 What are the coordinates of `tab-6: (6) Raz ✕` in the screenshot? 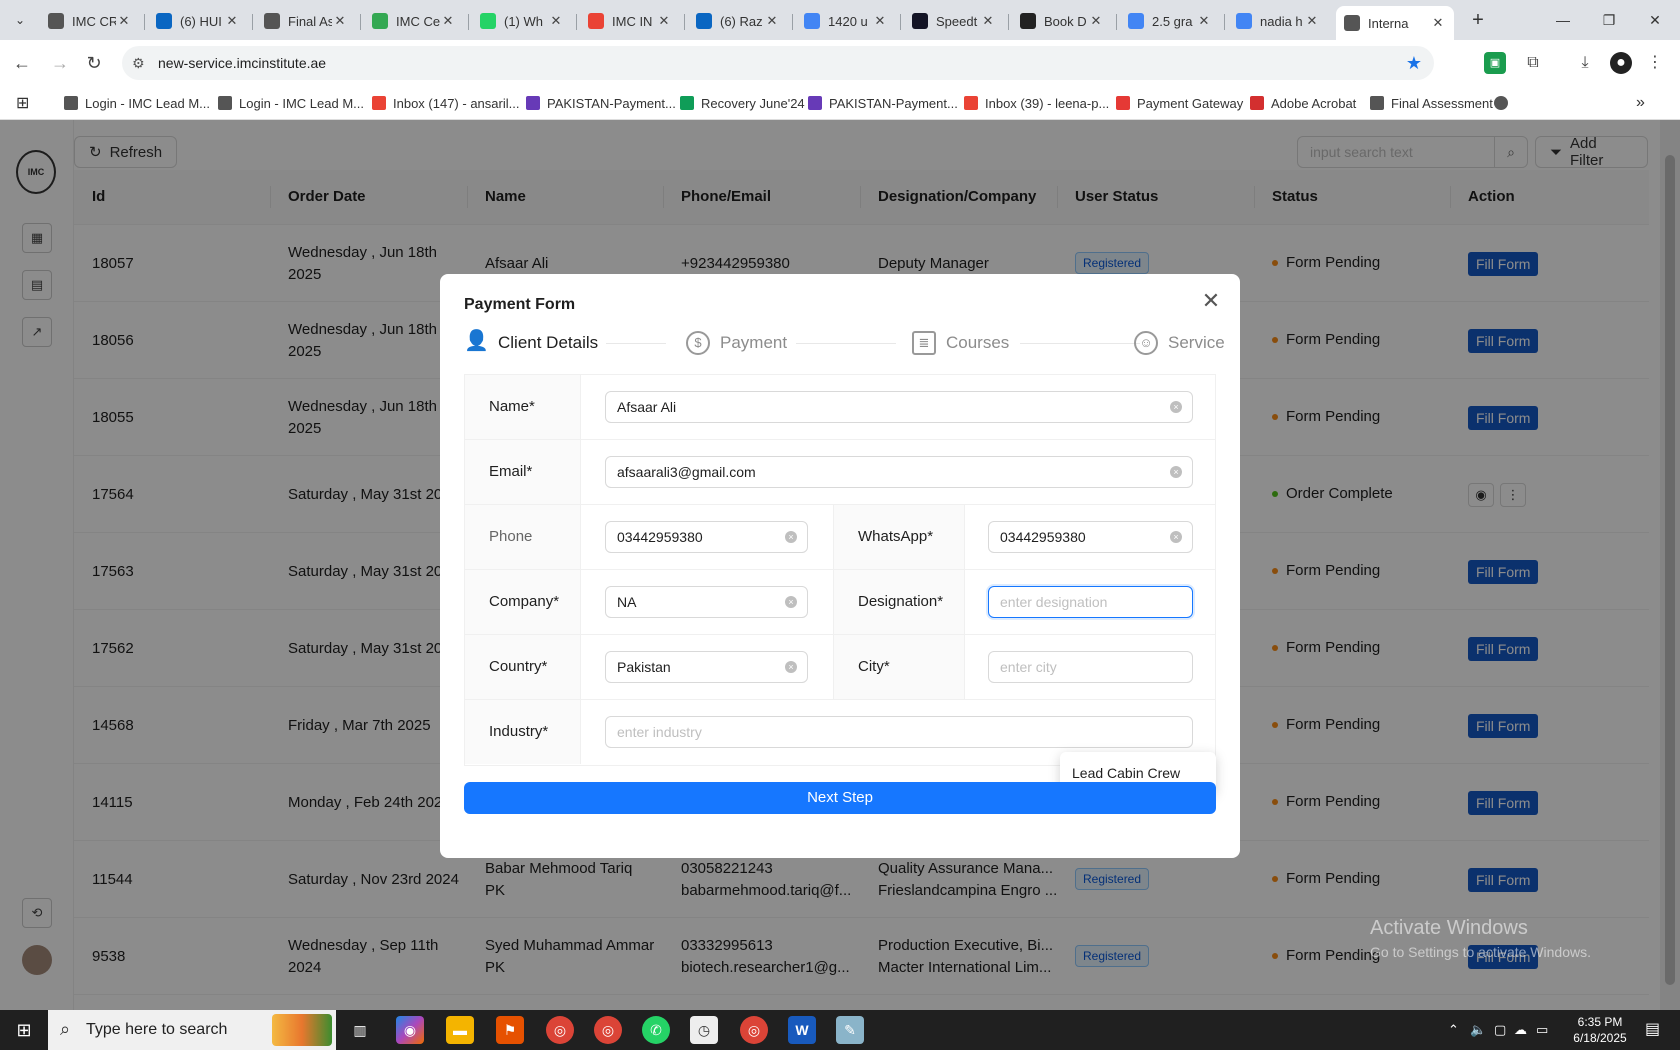 It's located at (738, 21).